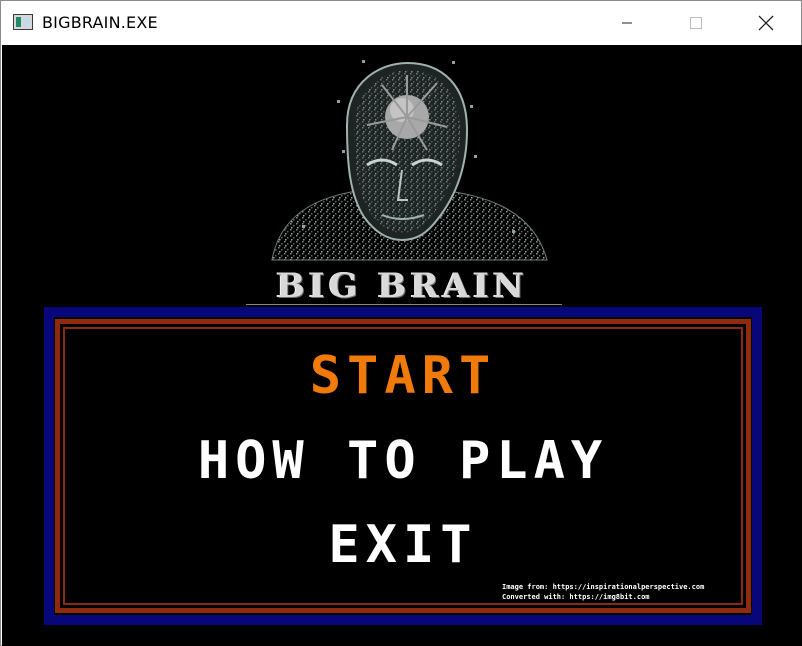  I want to click on close-icon, so click(766, 23).